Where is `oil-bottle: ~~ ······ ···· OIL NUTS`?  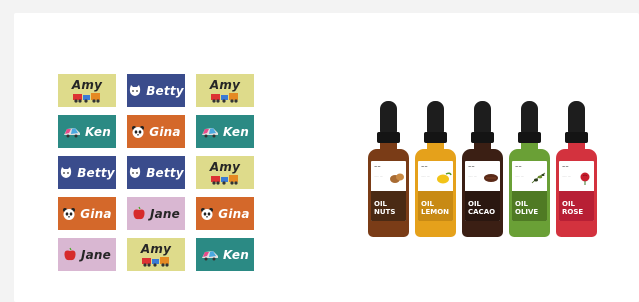
oil-bottle: ~~ ······ ···· OIL NUTS is located at coordinates (388, 169).